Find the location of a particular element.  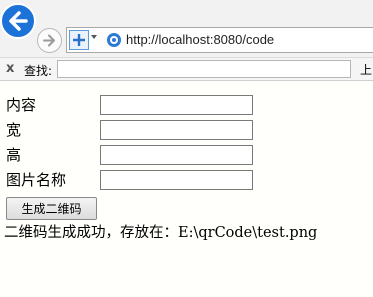

page-icon is located at coordinates (114, 40).